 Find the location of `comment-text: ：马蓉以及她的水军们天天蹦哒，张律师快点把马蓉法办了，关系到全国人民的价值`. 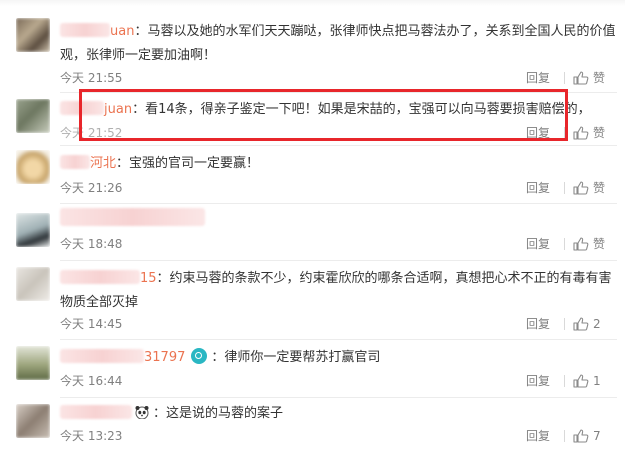

comment-text: ：马蓉以及她的水军们天天蹦哒，张律师快点把马蓉法办了，关系到全国人民的价值 is located at coordinates (375, 31).